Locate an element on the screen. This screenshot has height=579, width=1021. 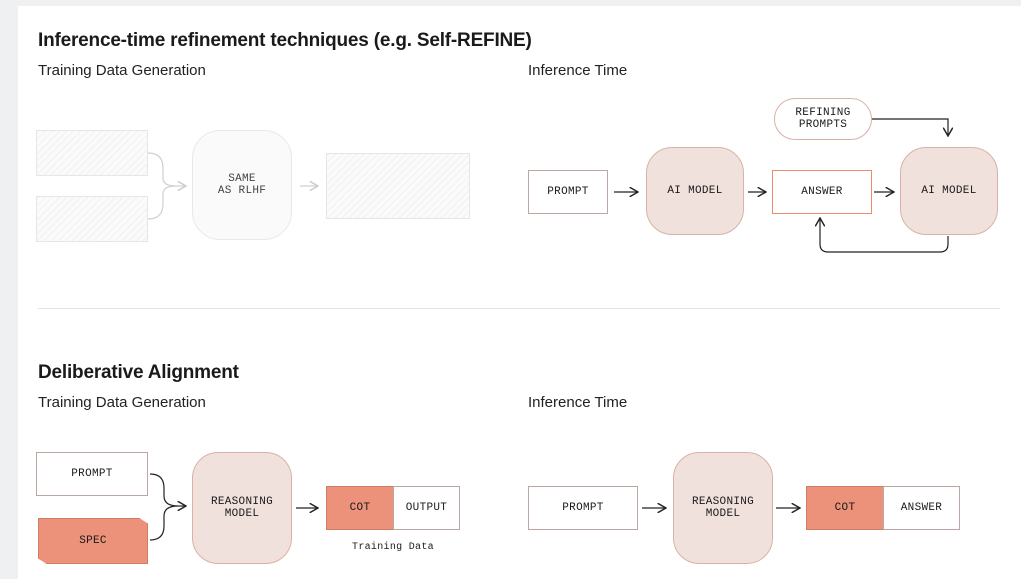
ghost-brace is located at coordinates (232, 186).